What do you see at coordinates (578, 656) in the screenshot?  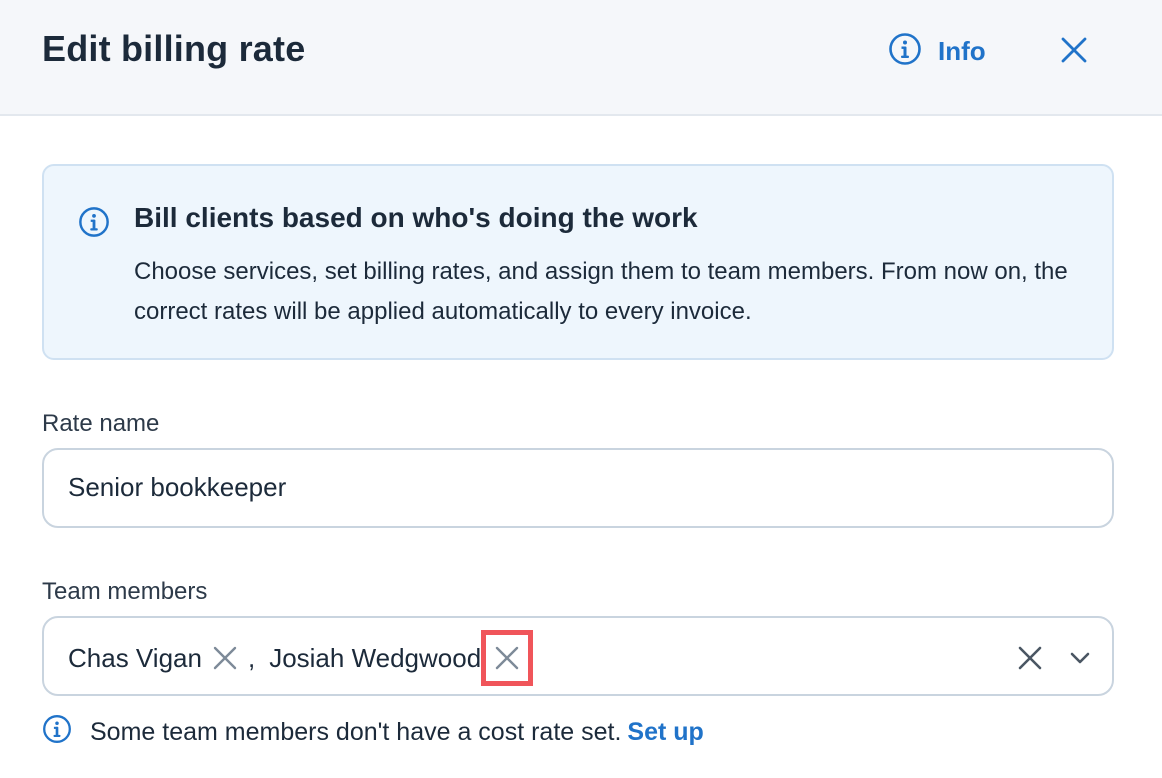 I see `team-members-select: Chas Vigan , Josiah Wedgwood` at bounding box center [578, 656].